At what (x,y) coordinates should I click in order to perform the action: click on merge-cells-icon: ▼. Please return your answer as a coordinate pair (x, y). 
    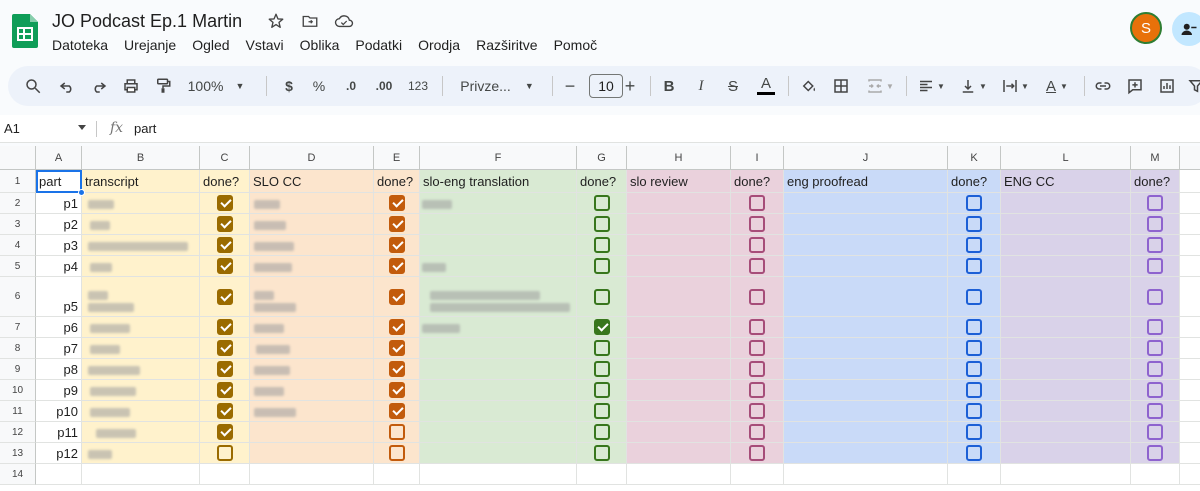
    Looking at the image, I should click on (880, 86).